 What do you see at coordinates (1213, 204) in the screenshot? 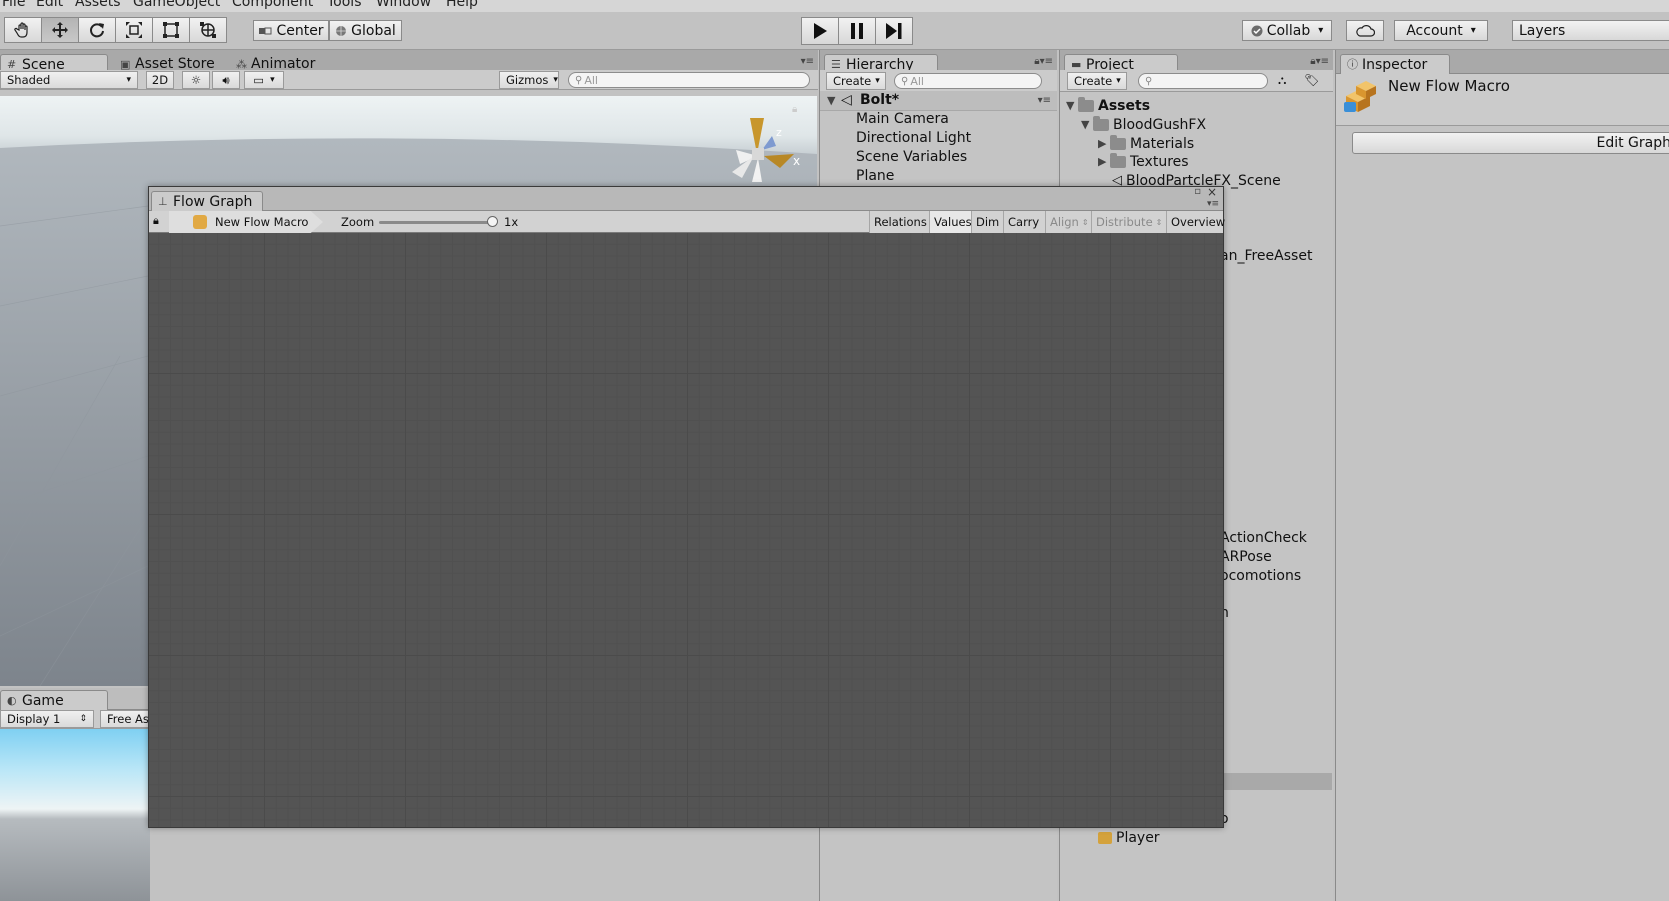
I see `window-menu-icon: ▾≡` at bounding box center [1213, 204].